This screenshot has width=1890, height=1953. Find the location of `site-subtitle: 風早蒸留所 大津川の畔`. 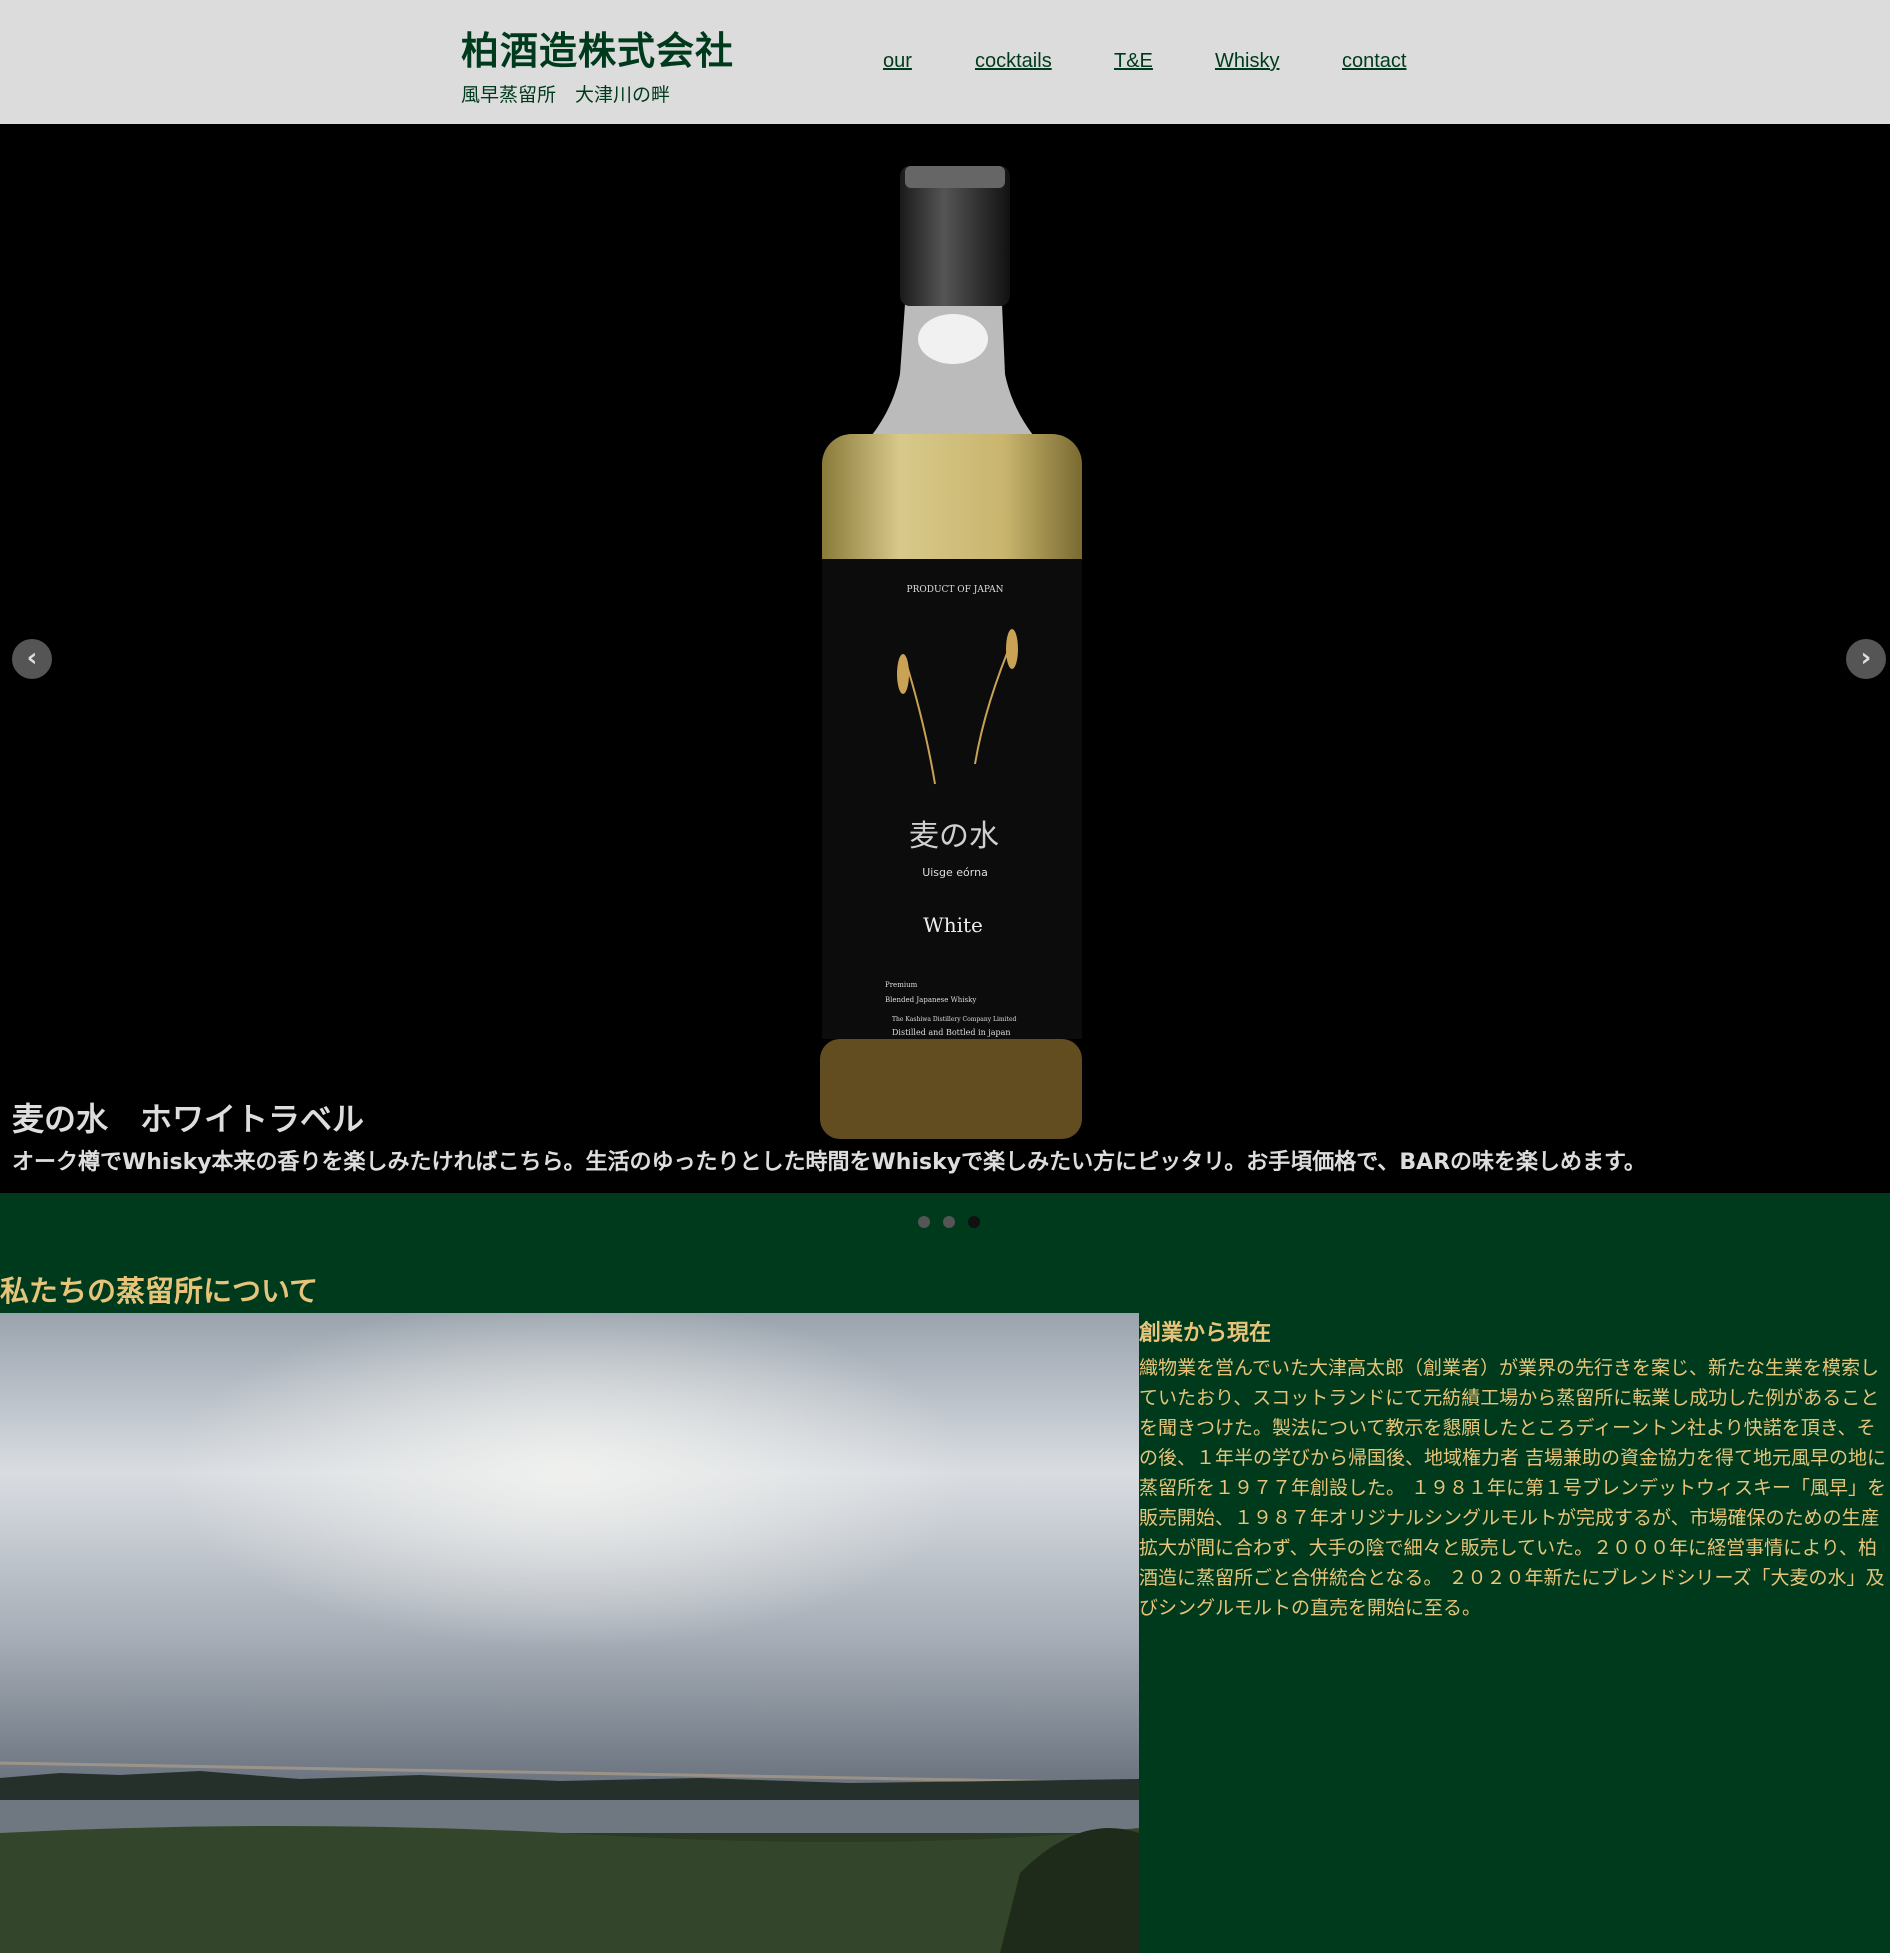

site-subtitle: 風早蒸留所 大津川の畔 is located at coordinates (566, 95).